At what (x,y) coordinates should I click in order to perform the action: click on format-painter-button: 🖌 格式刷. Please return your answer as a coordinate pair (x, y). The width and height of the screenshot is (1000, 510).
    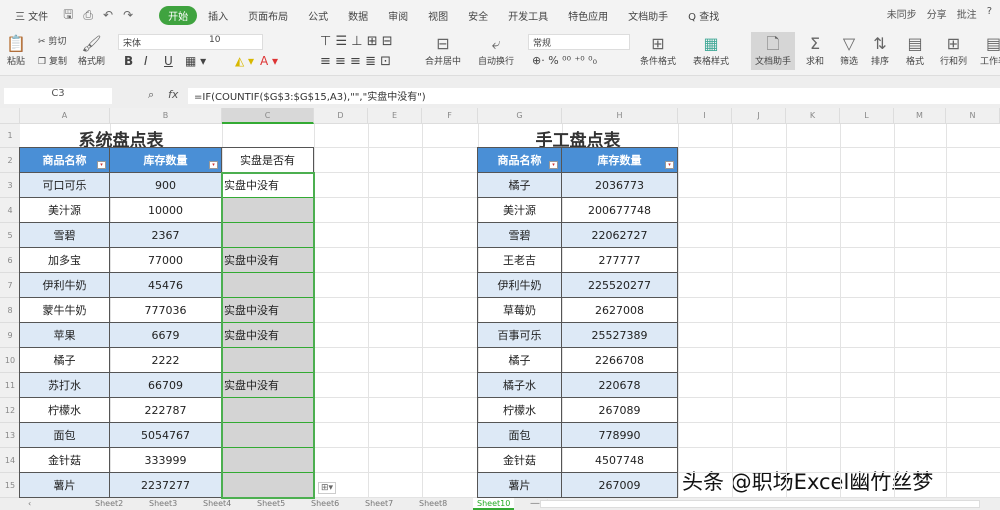
    Looking at the image, I should click on (91, 50).